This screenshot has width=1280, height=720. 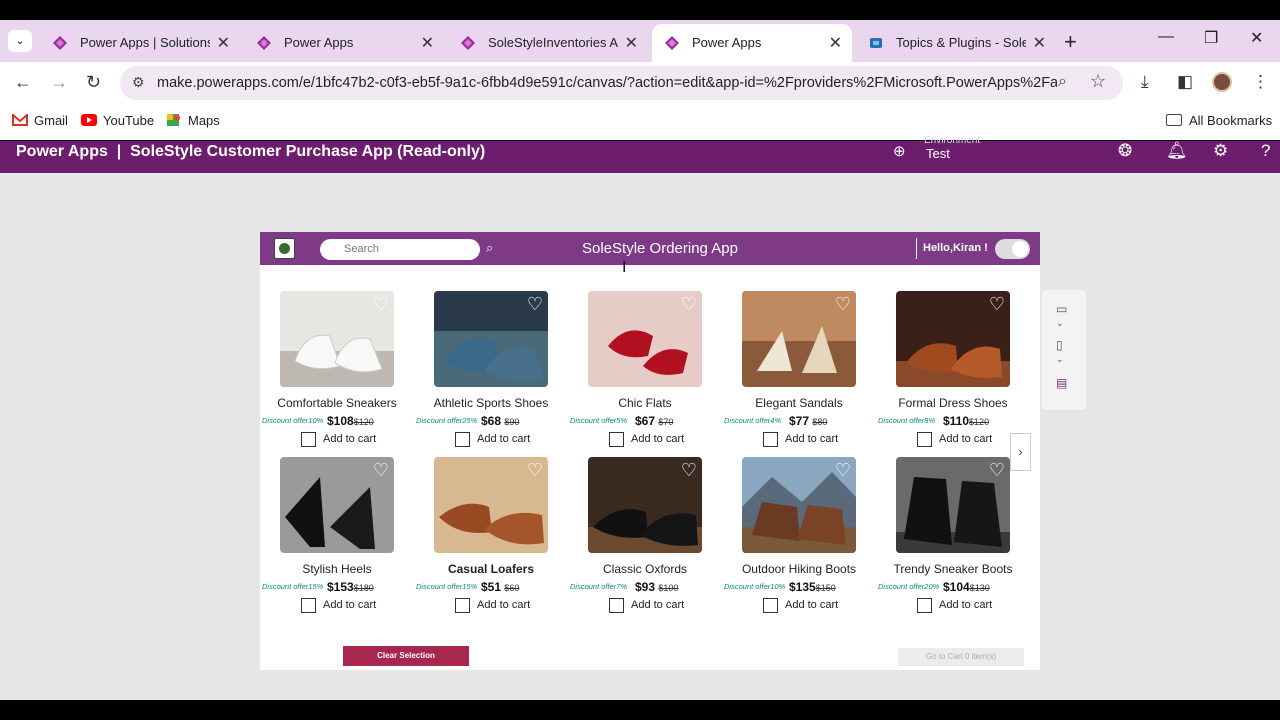 I want to click on new-tab-icon: +, so click(x=1070, y=42).